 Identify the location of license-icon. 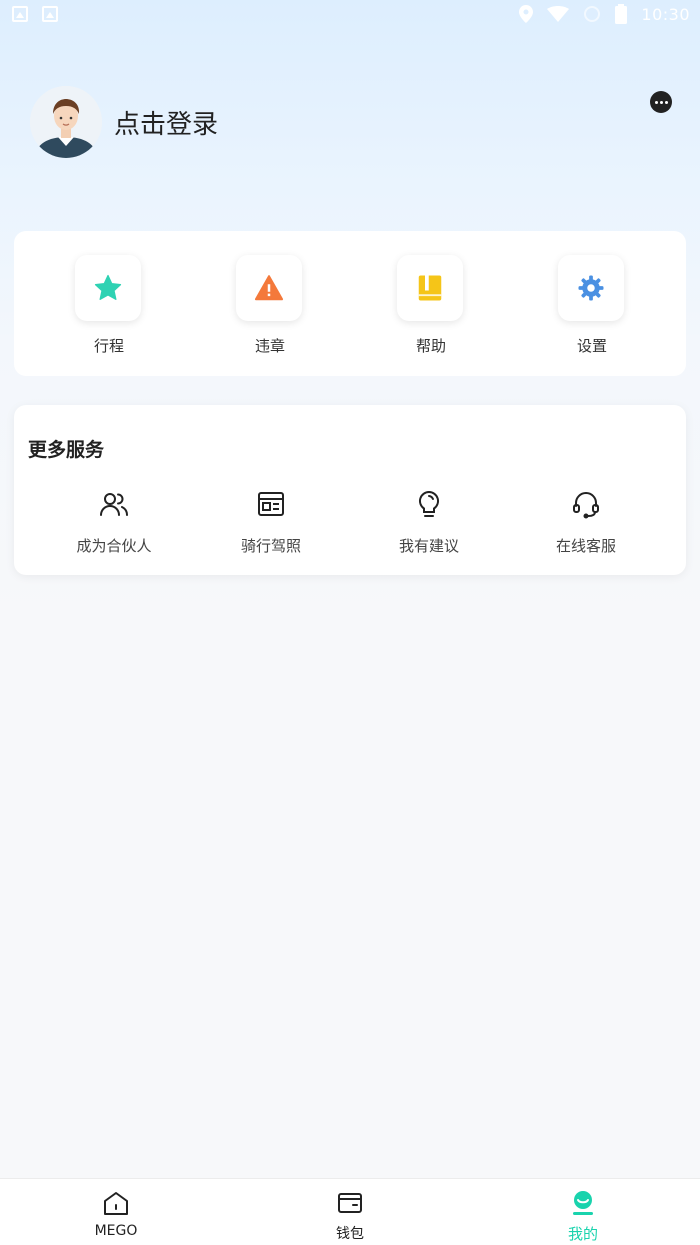
(271, 504).